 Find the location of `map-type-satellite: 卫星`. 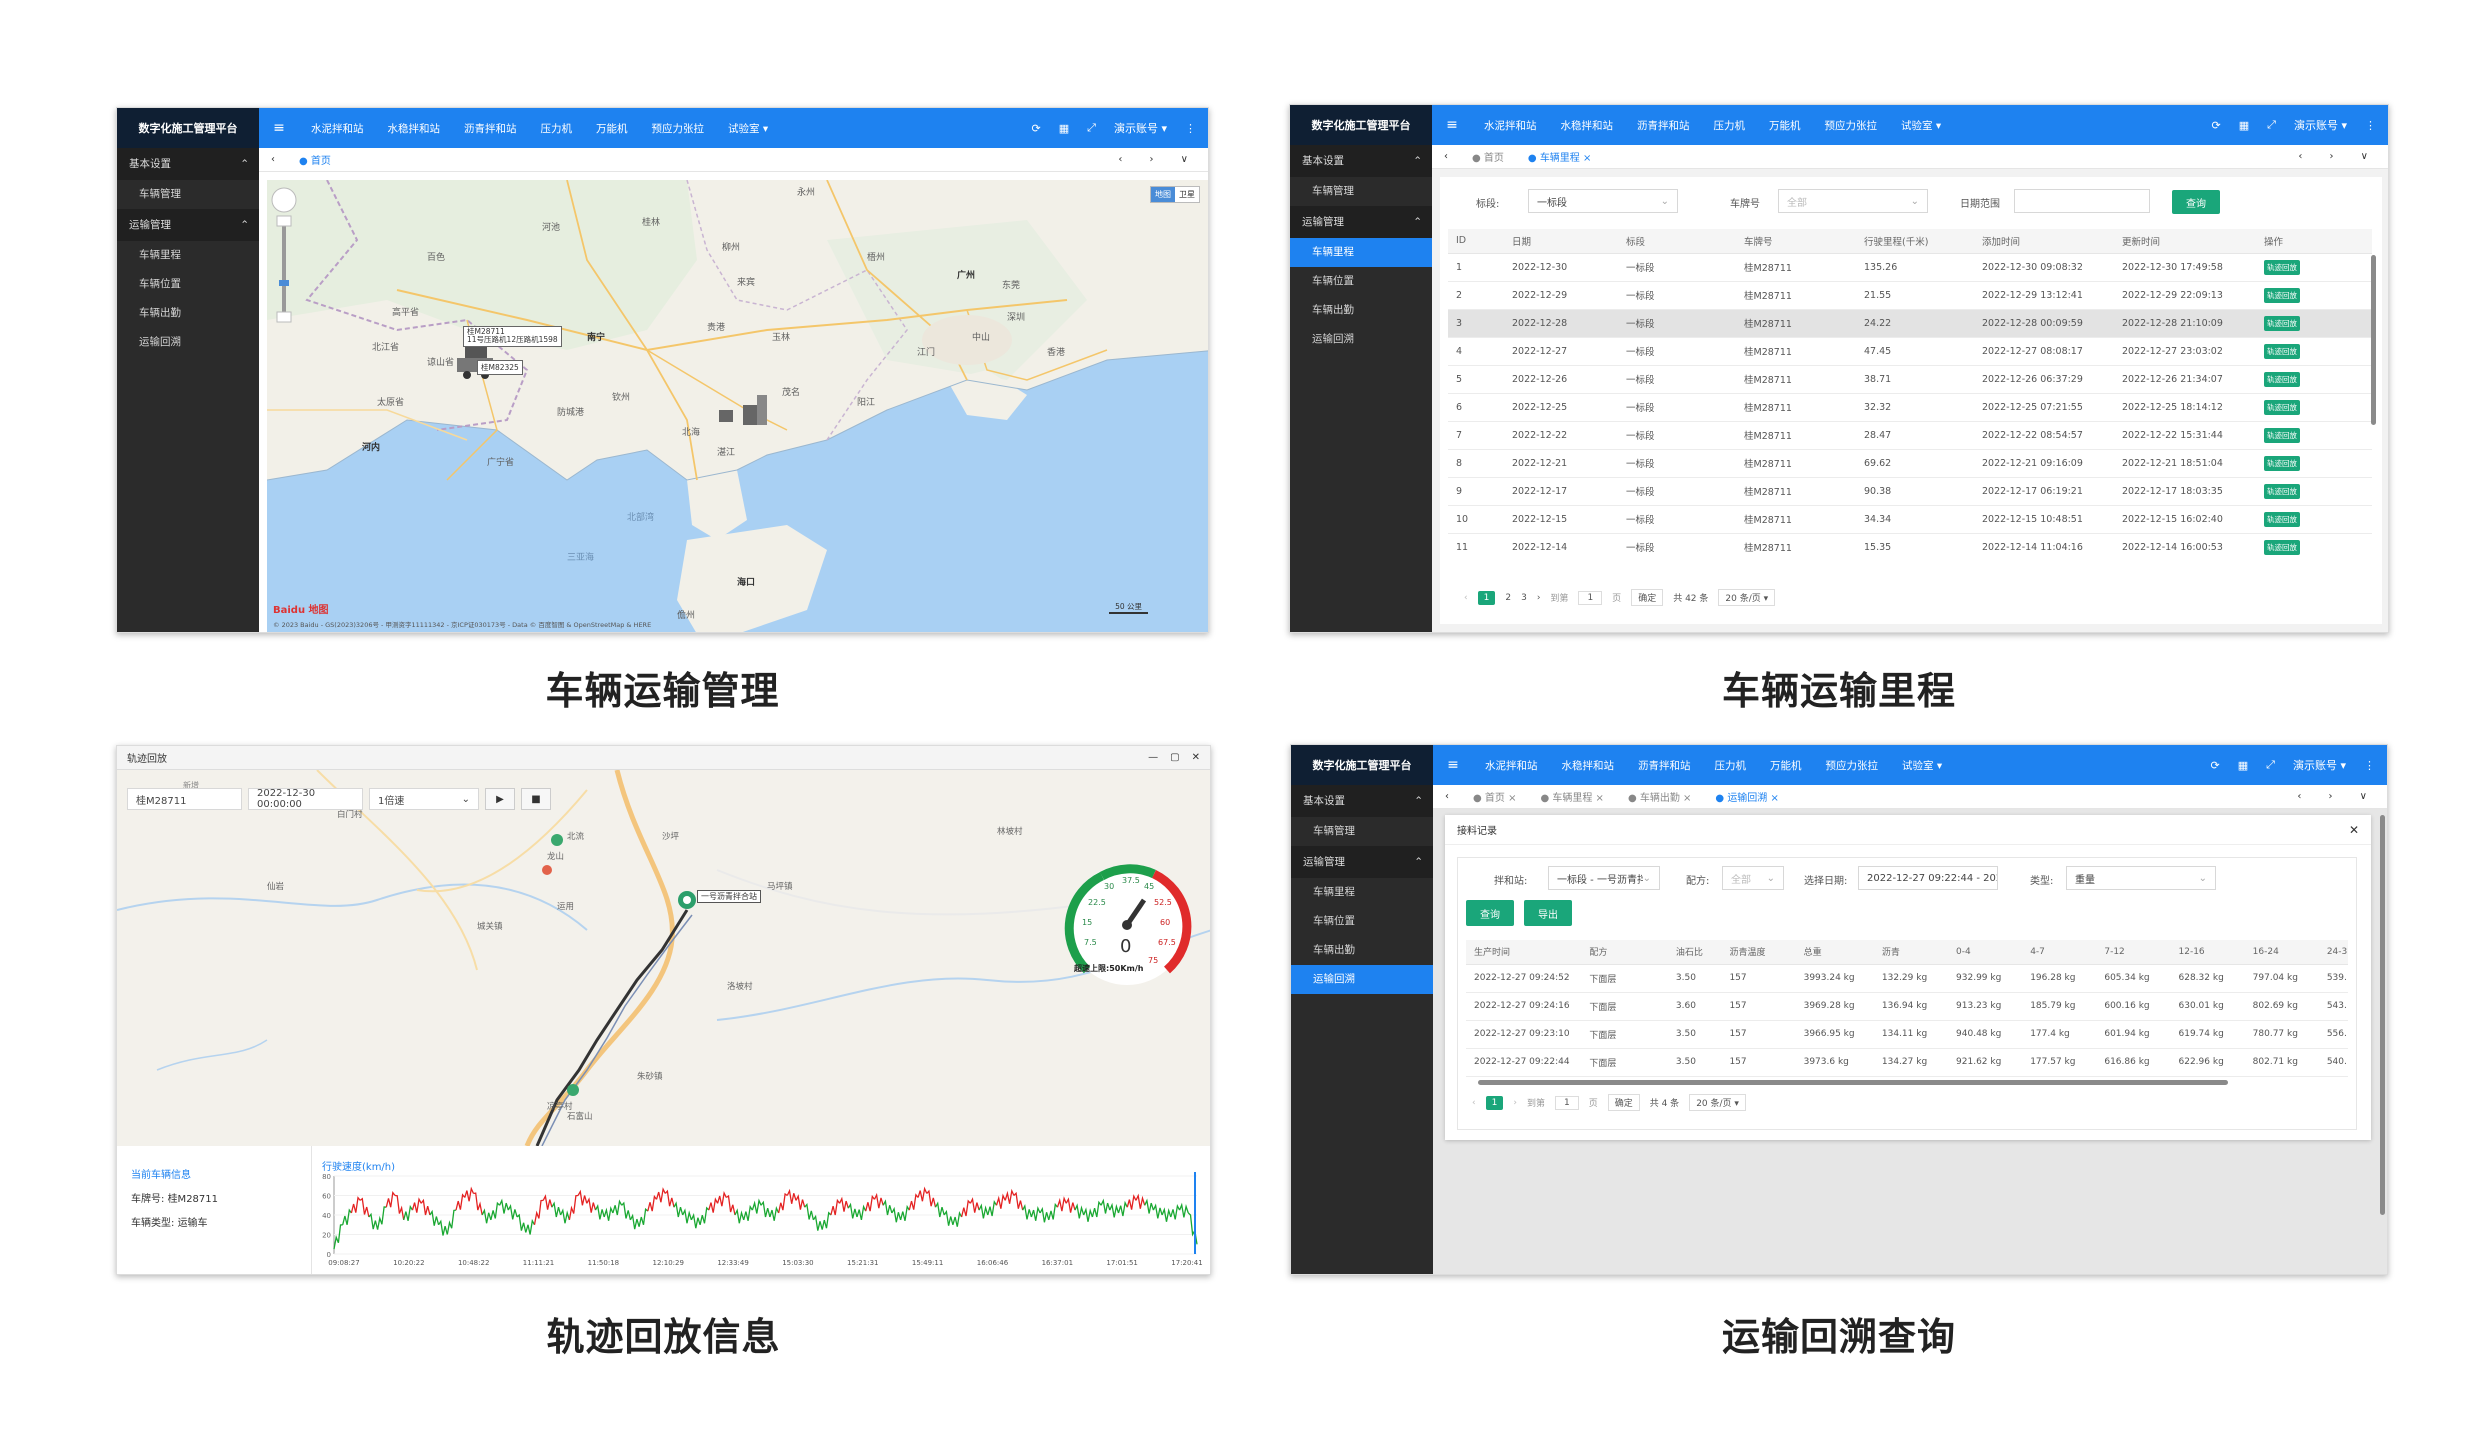

map-type-satellite: 卫星 is located at coordinates (1187, 194).